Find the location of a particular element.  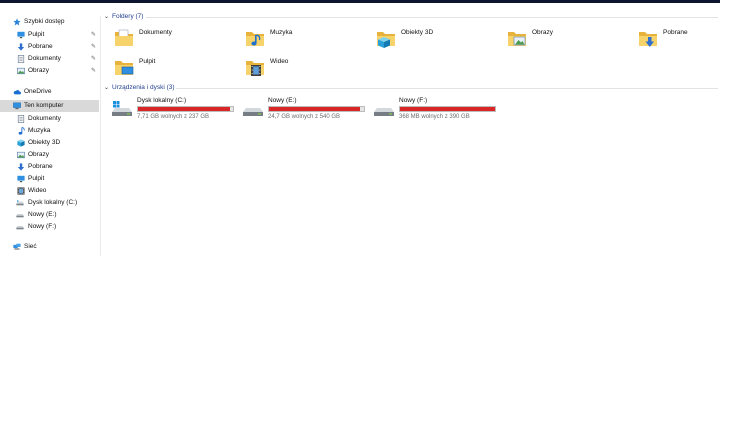

nav-pc-drive-c: Dysk lokalny (C:) is located at coordinates (49, 203).